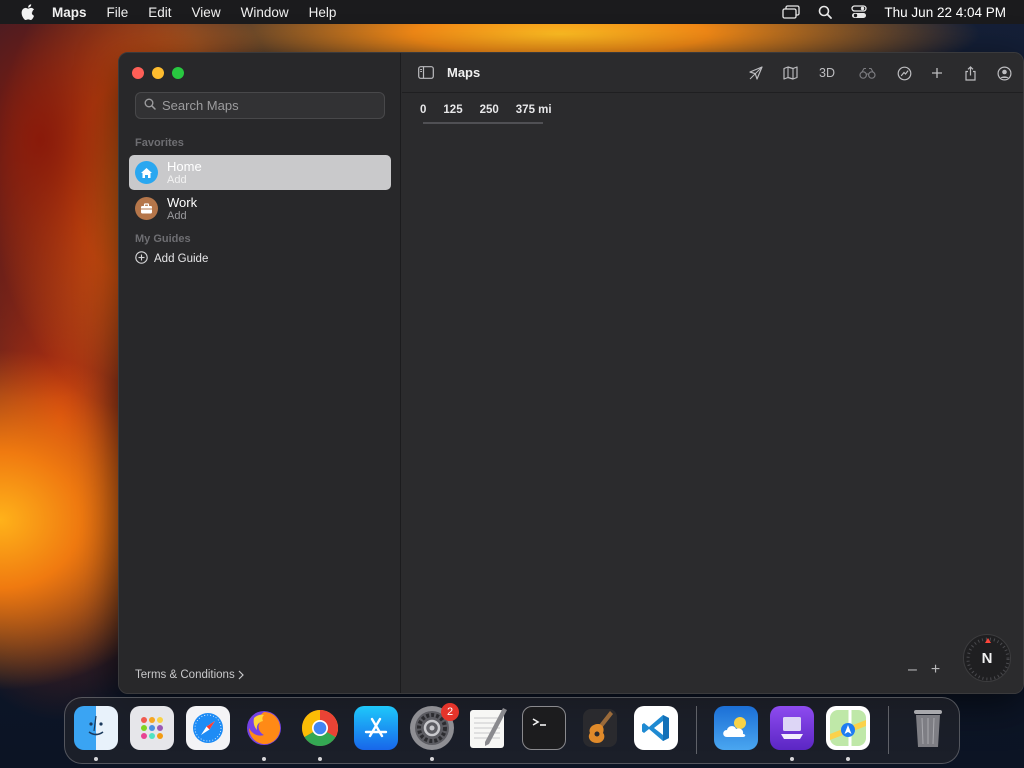 The image size is (1024, 768). Describe the element at coordinates (260, 208) in the screenshot. I see `favorite-work: Work Add` at that location.